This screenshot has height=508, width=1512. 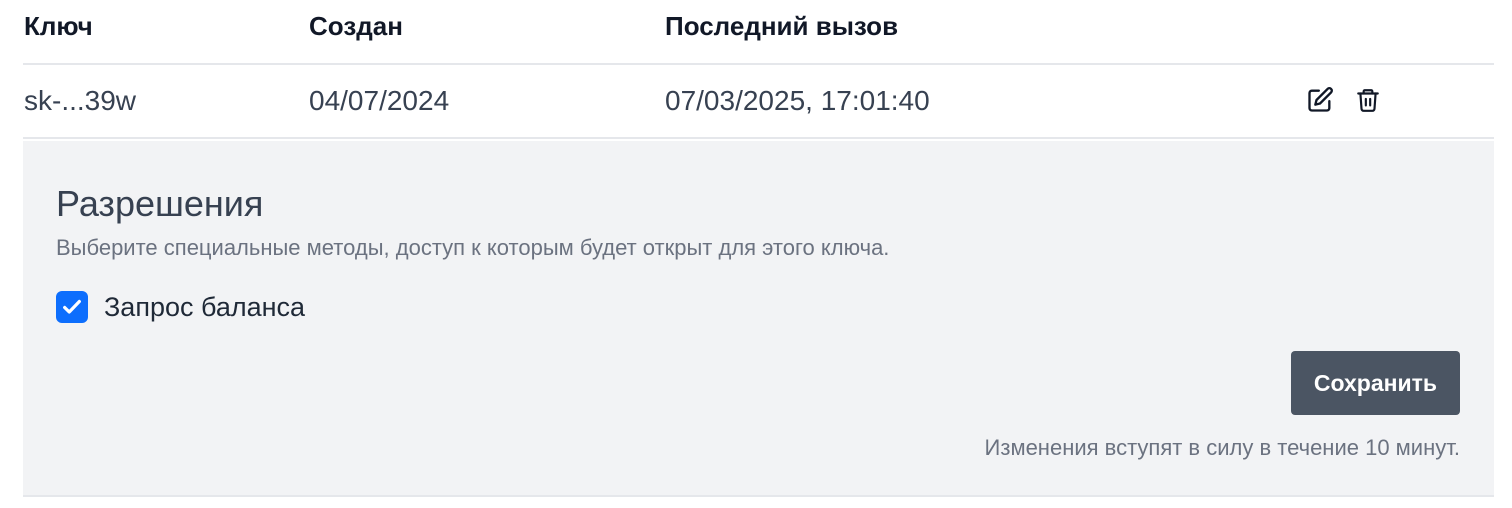 I want to click on edit-button, so click(x=1320, y=100).